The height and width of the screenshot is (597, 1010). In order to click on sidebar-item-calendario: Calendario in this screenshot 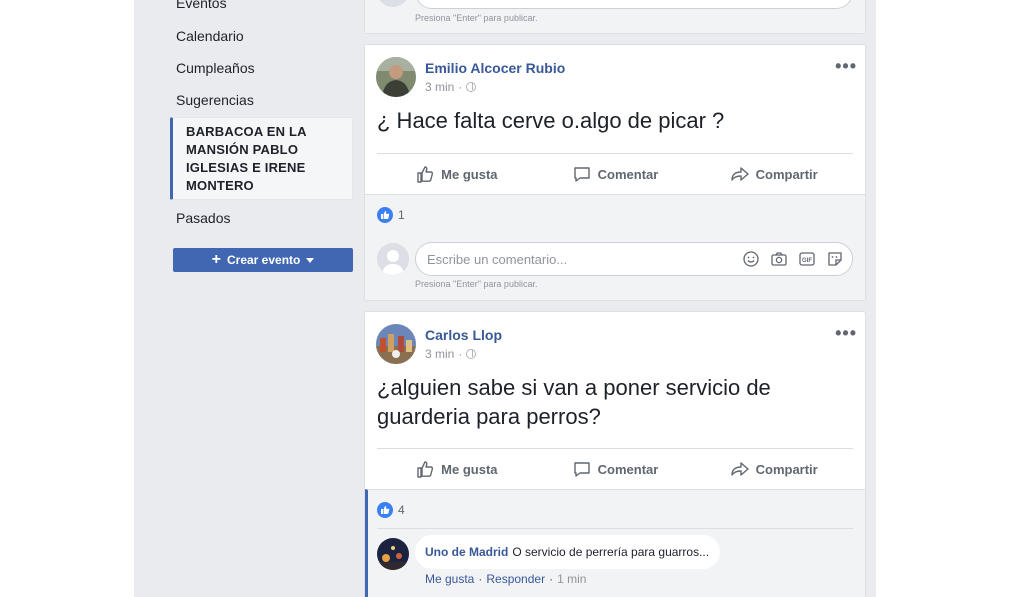, I will do `click(210, 36)`.